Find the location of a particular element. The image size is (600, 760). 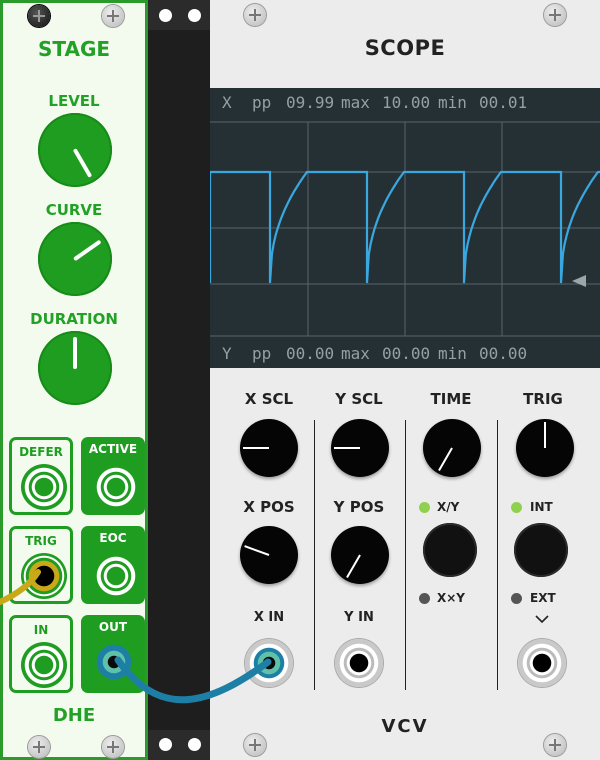

out-label: OUT is located at coordinates (113, 627).